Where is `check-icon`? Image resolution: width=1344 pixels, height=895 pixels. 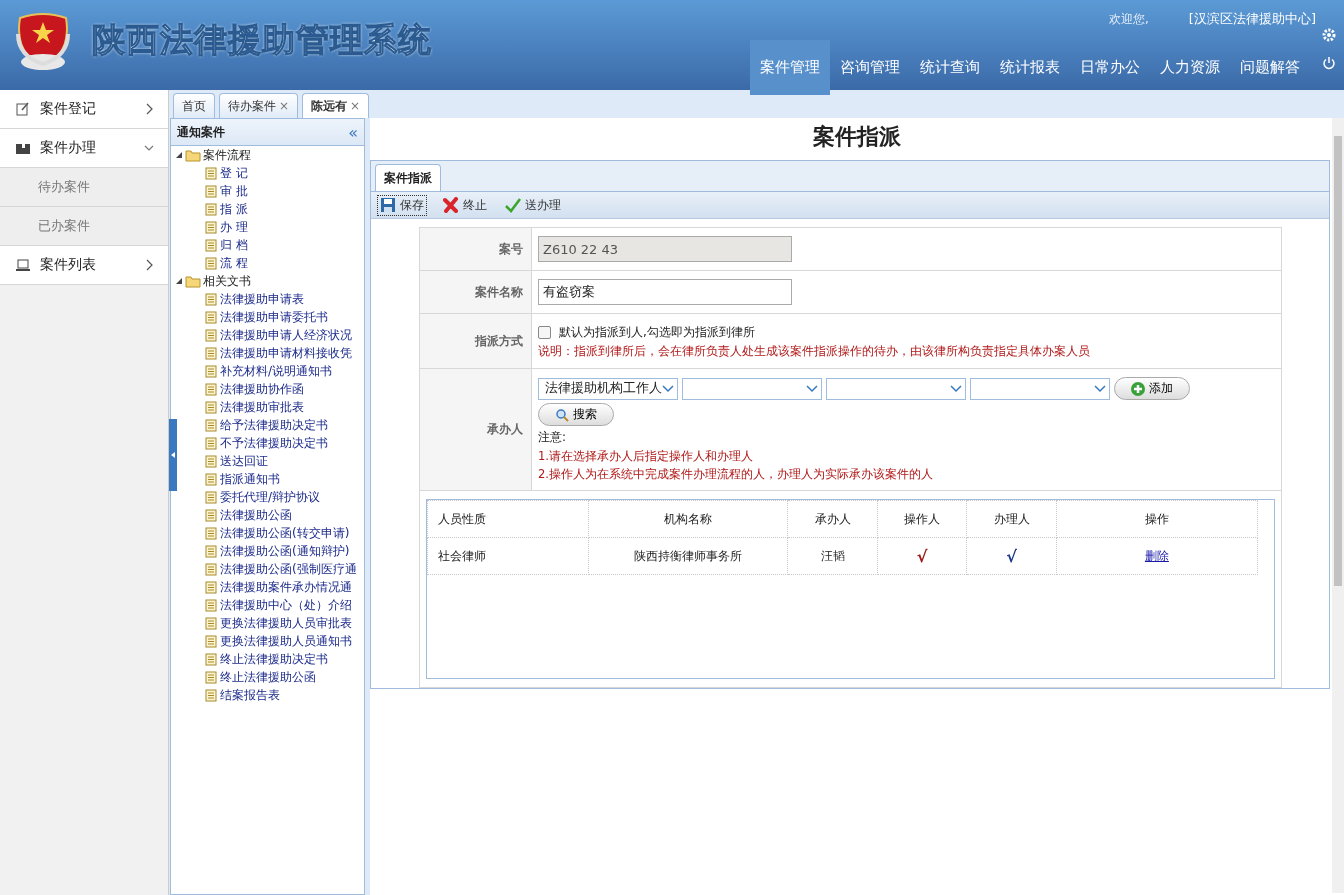 check-icon is located at coordinates (513, 205).